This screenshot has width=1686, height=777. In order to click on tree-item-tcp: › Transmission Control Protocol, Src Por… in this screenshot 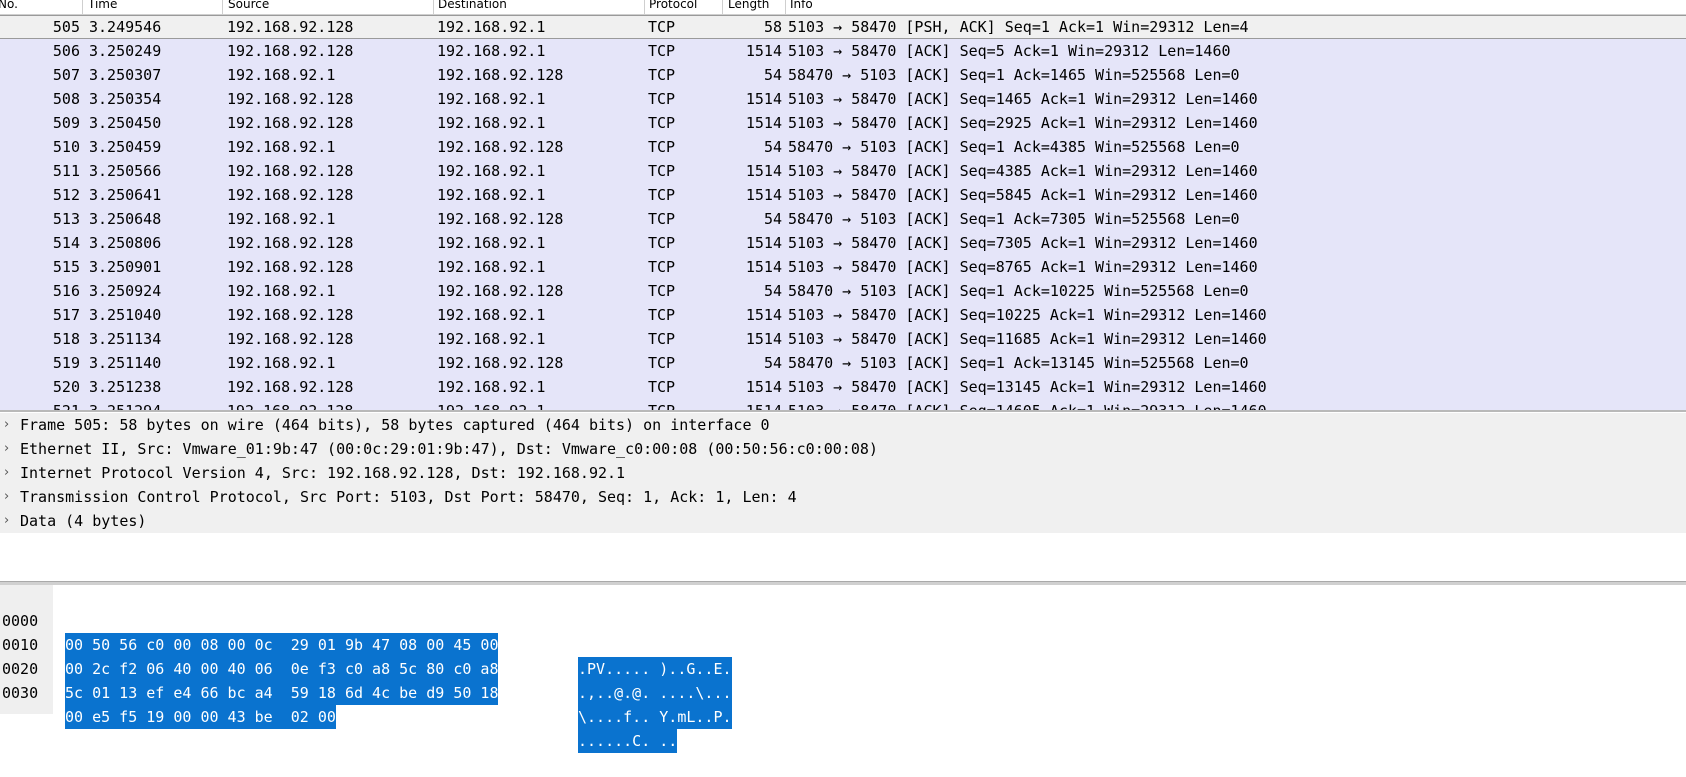, I will do `click(843, 497)`.